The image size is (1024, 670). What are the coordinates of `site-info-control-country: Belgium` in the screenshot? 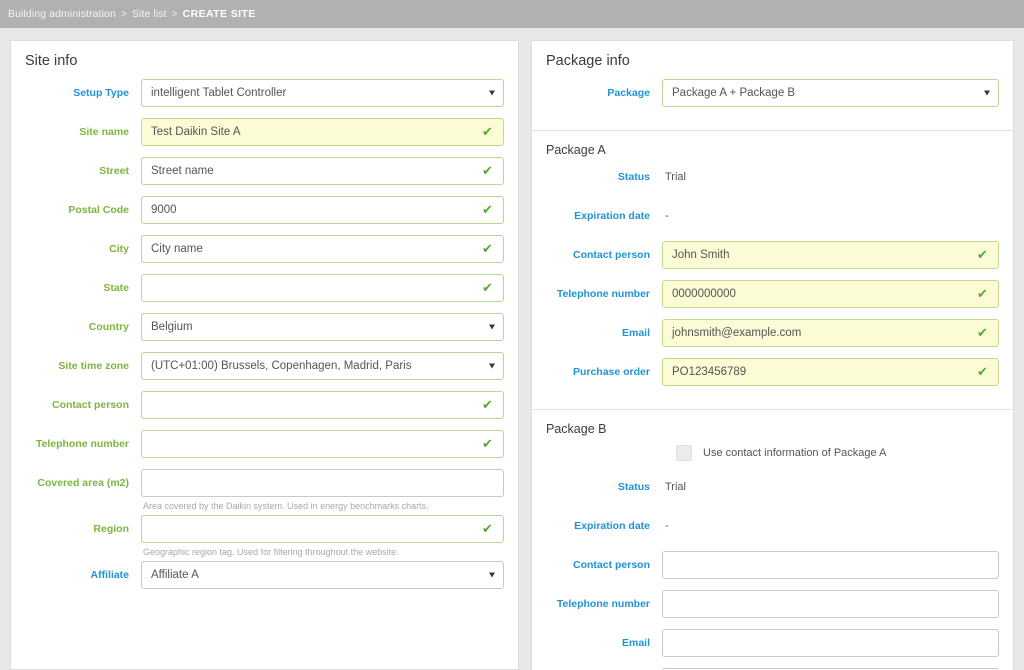 It's located at (322, 327).